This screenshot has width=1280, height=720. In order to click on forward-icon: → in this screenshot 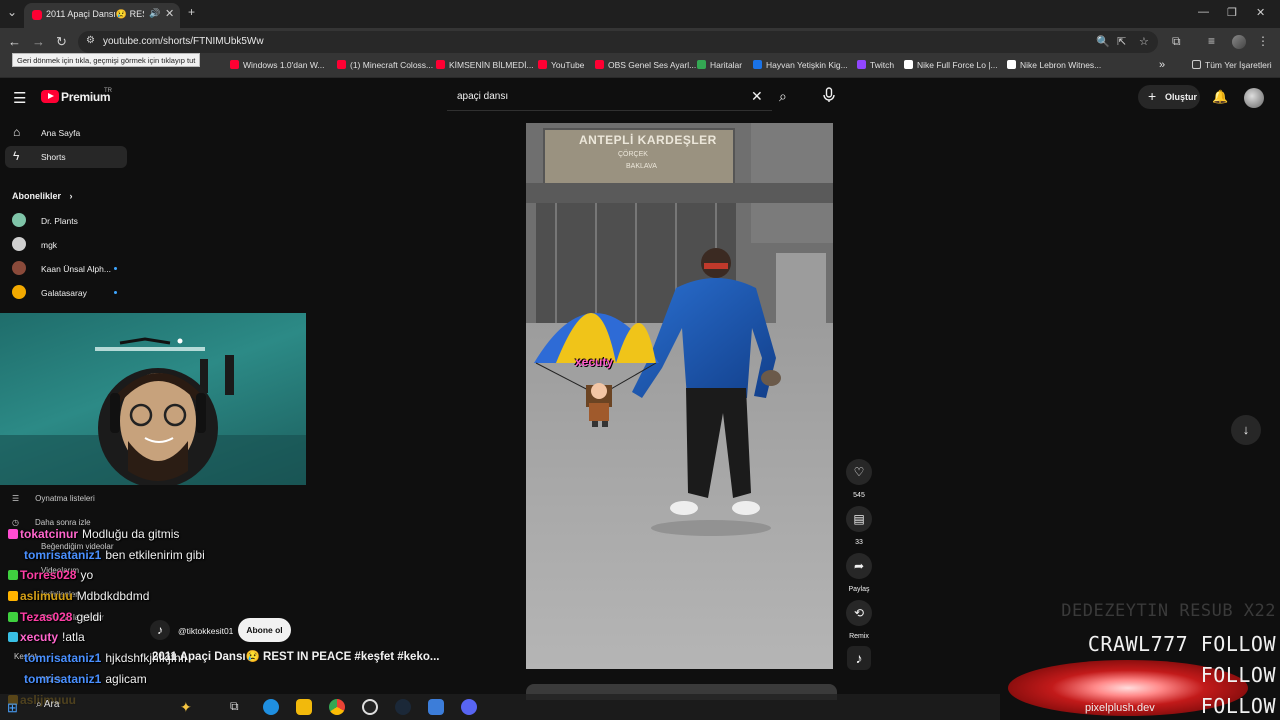, I will do `click(38, 41)`.